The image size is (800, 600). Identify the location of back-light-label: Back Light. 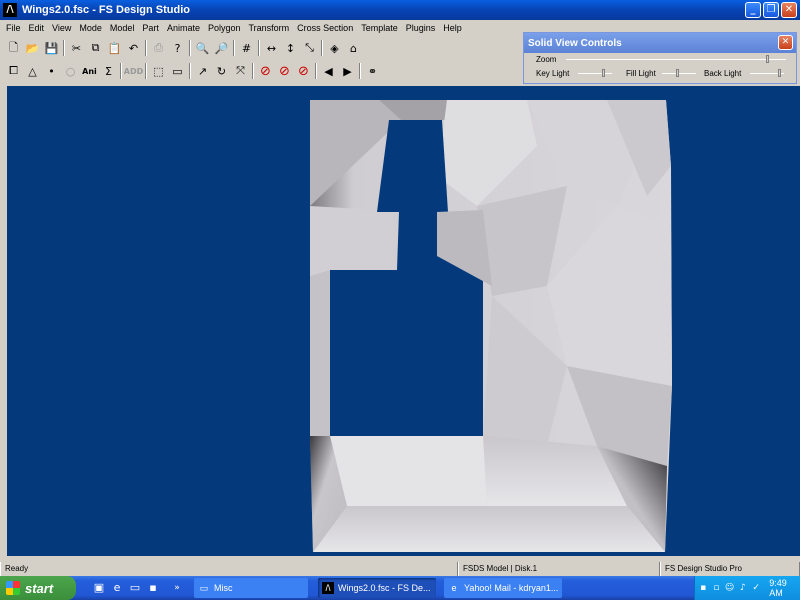
(723, 73).